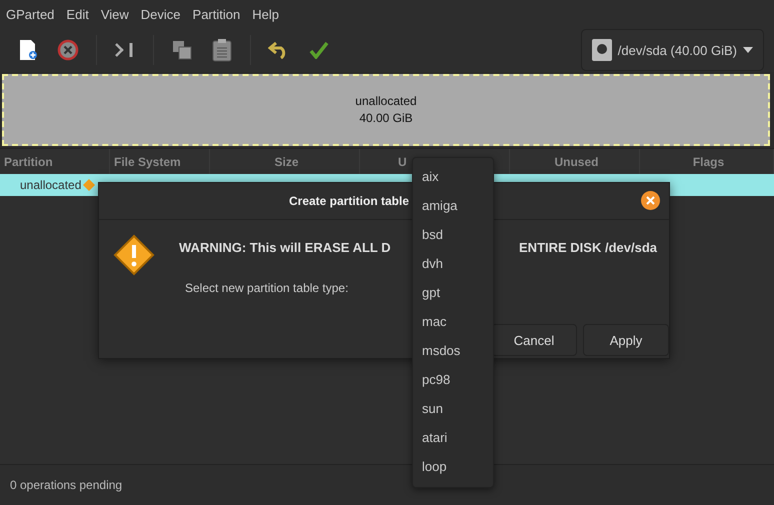 This screenshot has width=774, height=505. I want to click on table-type-label: Select new partition table type:, so click(266, 288).